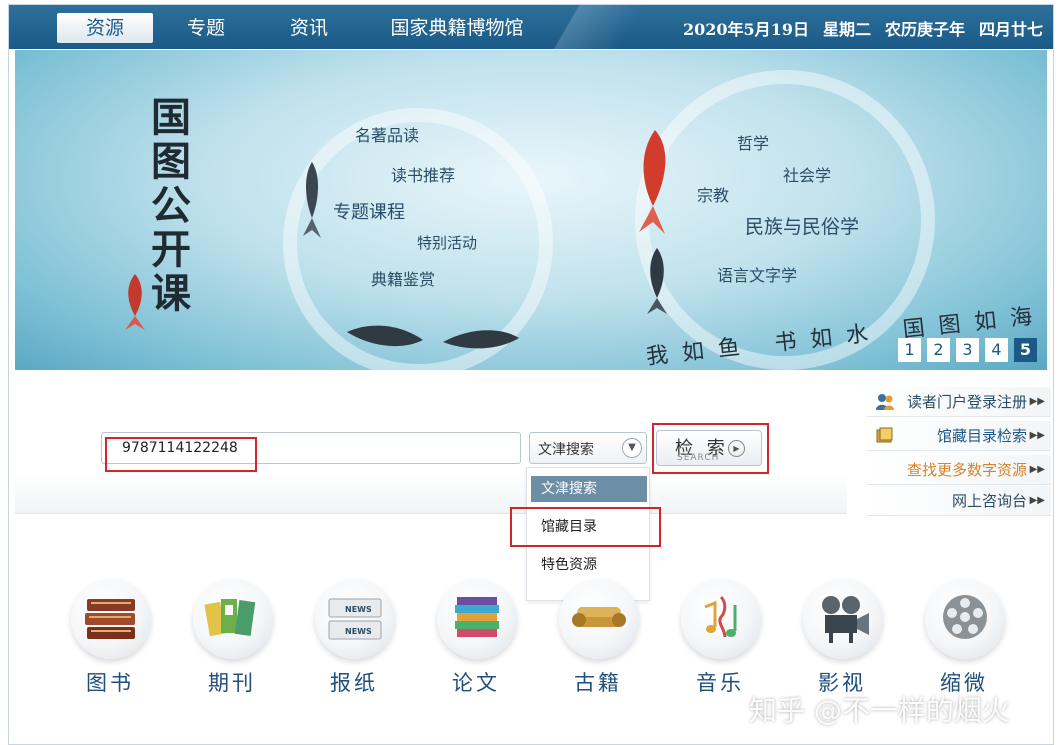 This screenshot has height=745, width=1062. I want to click on catalog-search-link: 馆藏目录检索 ▶▶, so click(959, 436).